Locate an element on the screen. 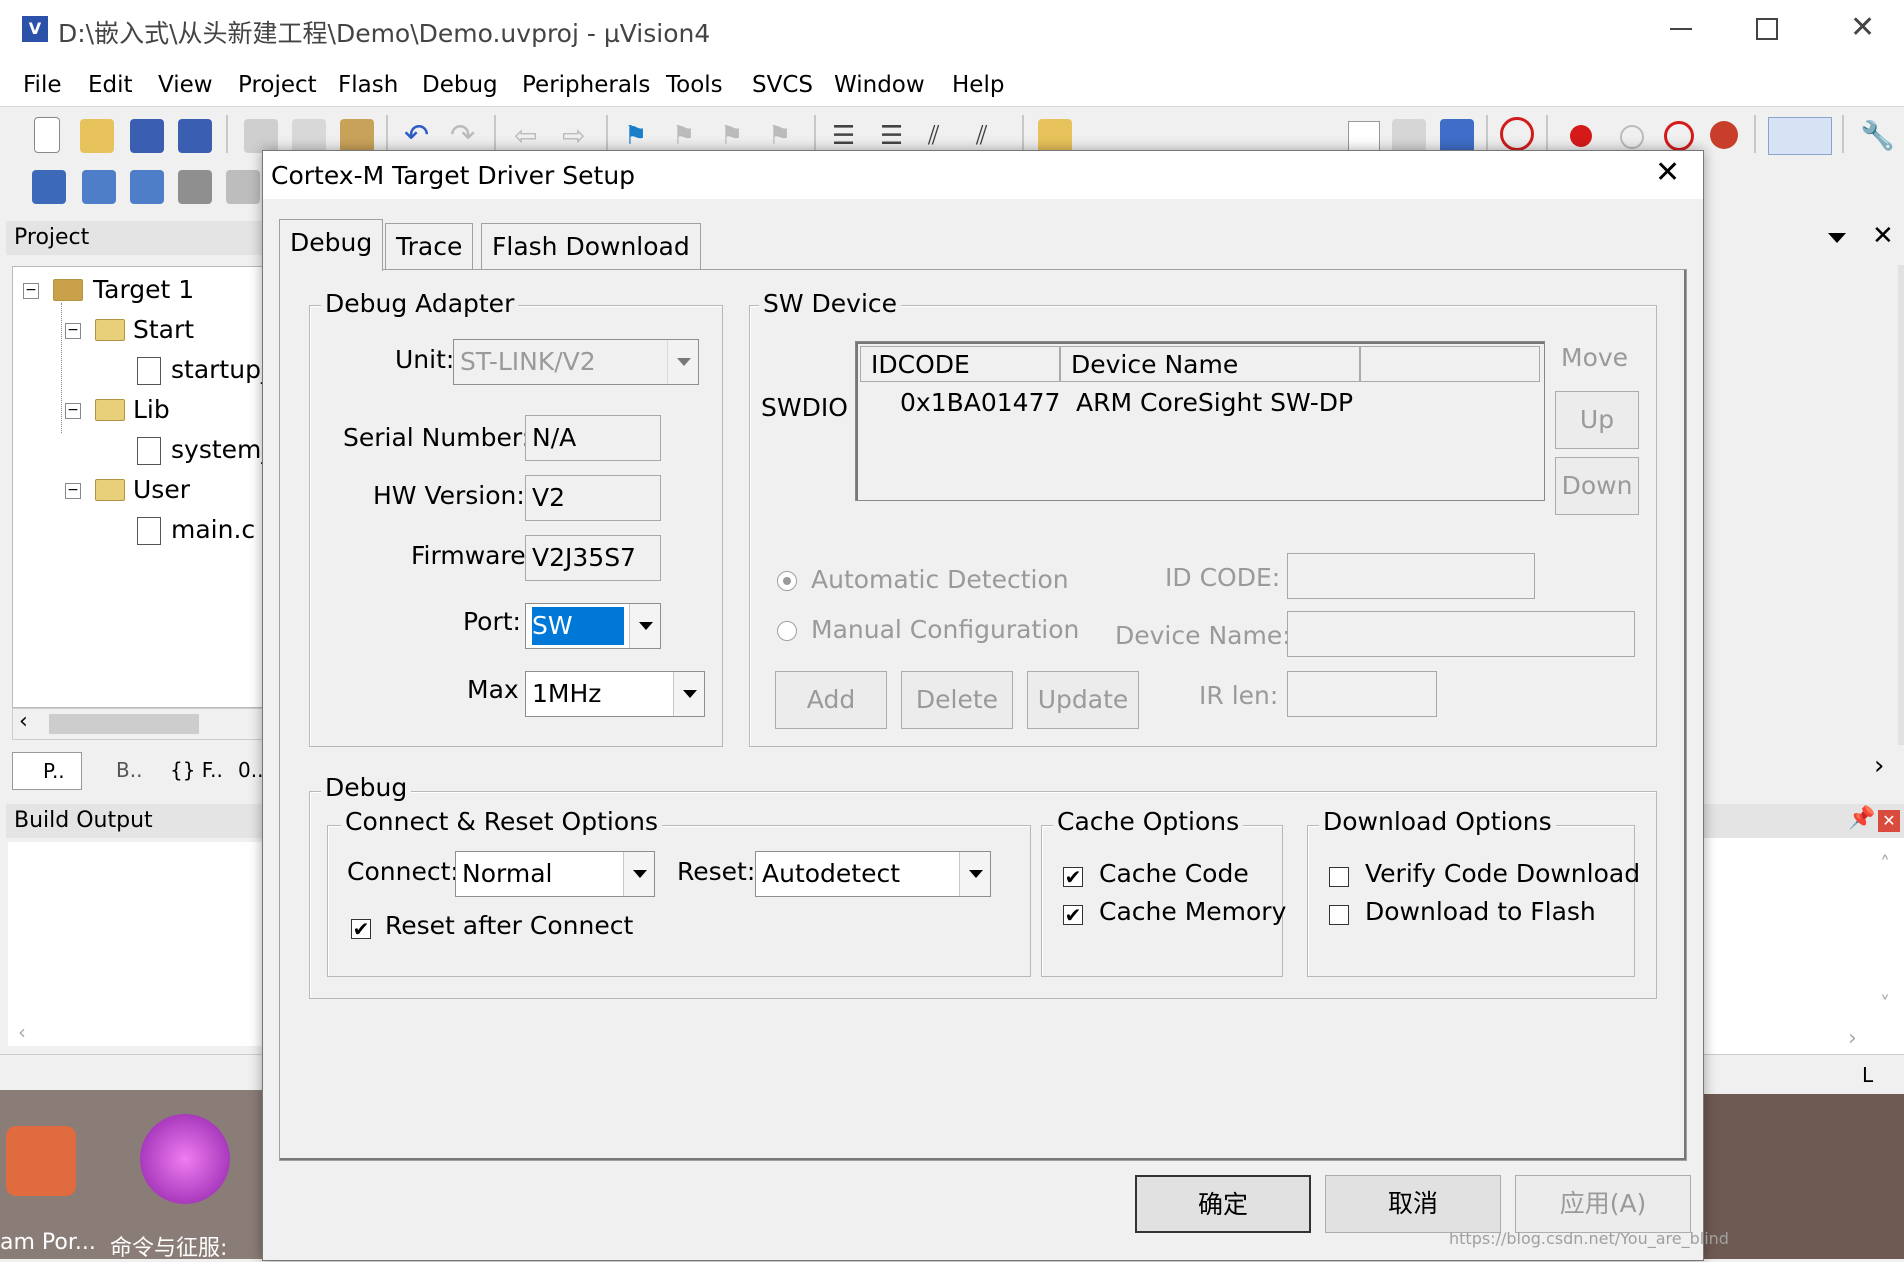 Image resolution: width=1904 pixels, height=1262 pixels. tree-item-system: system_ is located at coordinates (222, 449).